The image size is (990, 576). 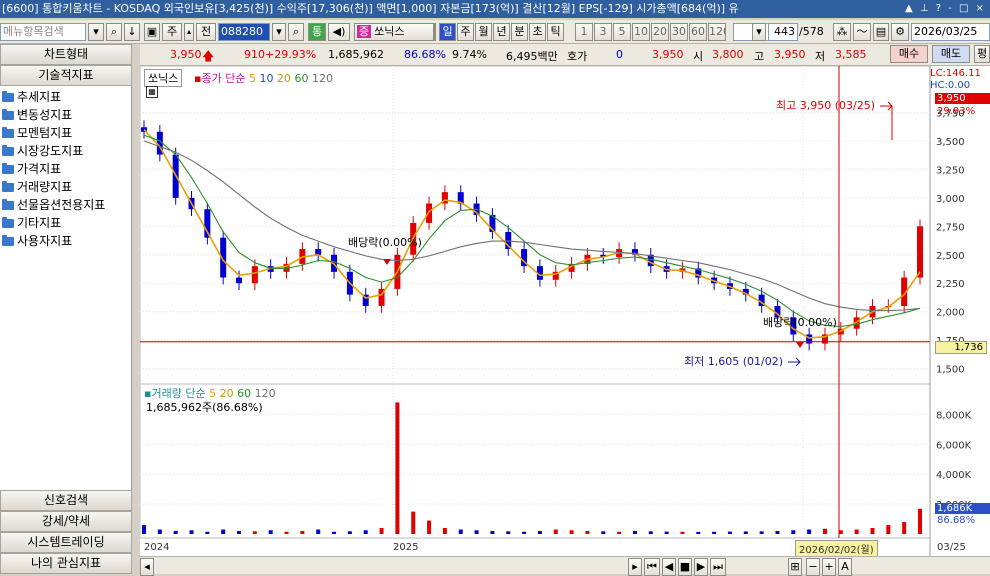 I want to click on interval-button-20: 20, so click(x=660, y=32).